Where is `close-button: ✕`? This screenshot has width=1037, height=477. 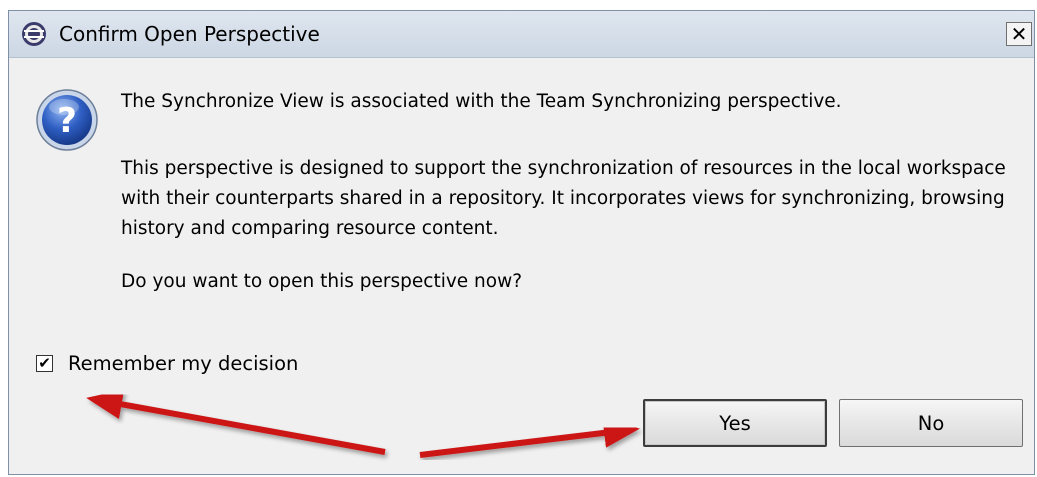
close-button: ✕ is located at coordinates (1019, 34).